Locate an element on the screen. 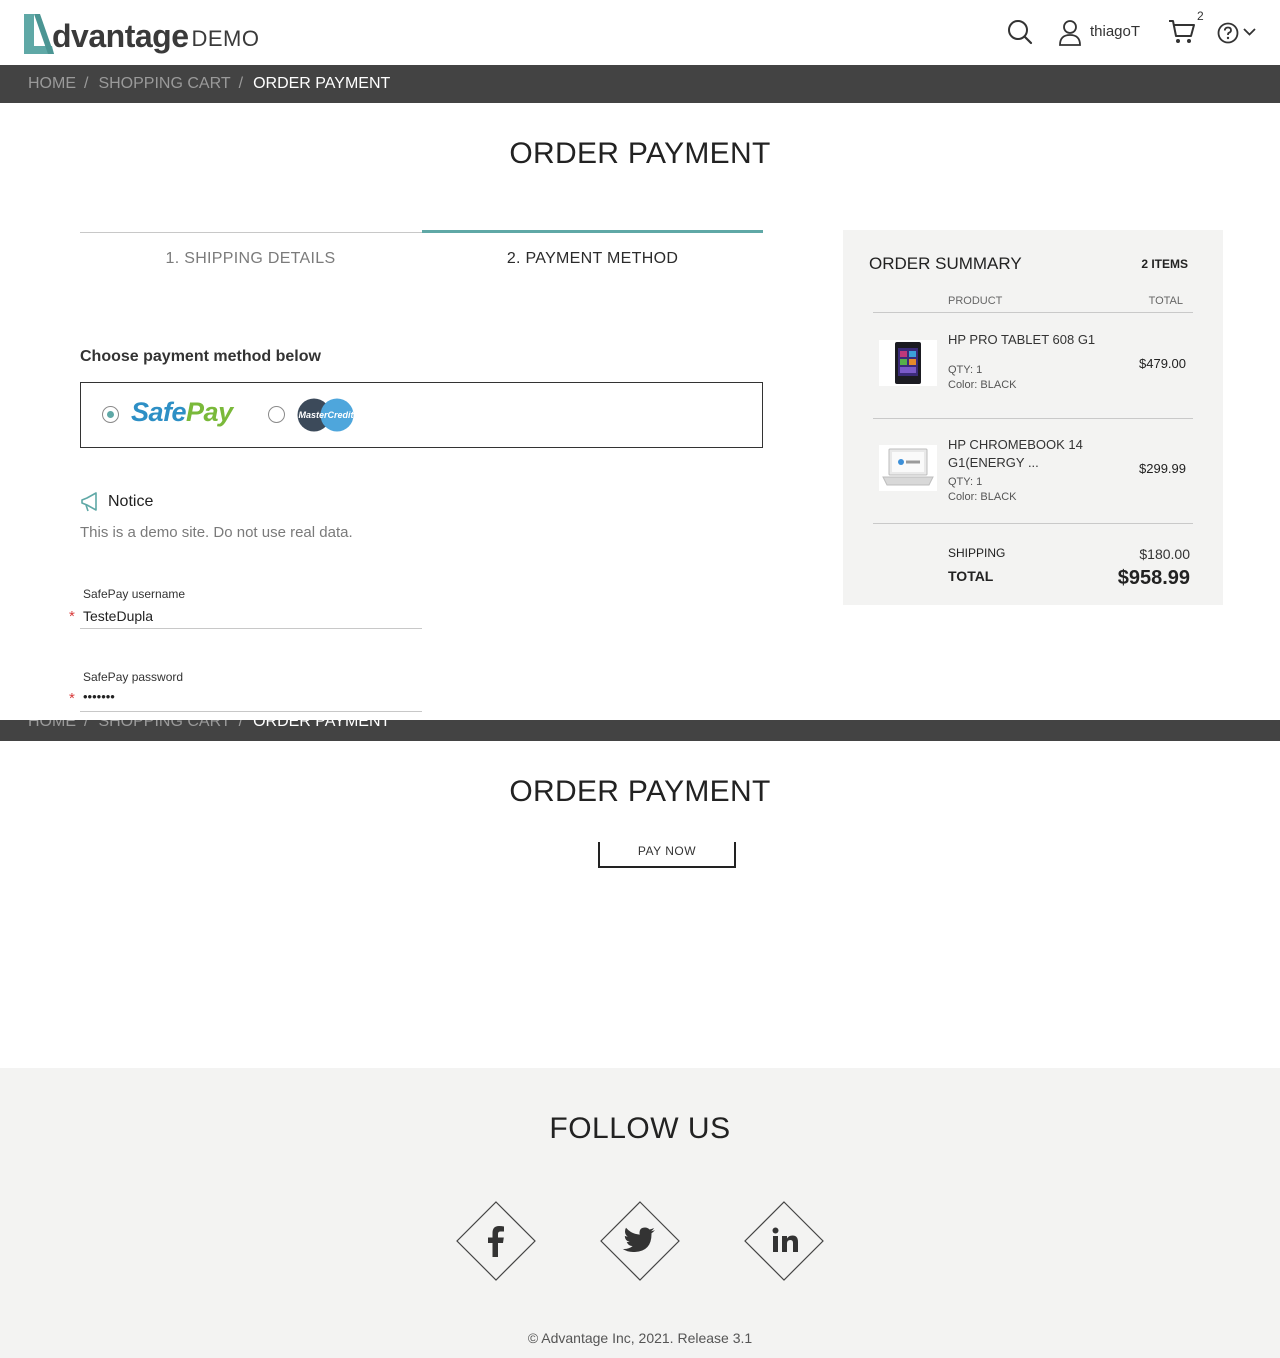 This screenshot has height=1358, width=1280. column-product: PRODUCT is located at coordinates (975, 301).